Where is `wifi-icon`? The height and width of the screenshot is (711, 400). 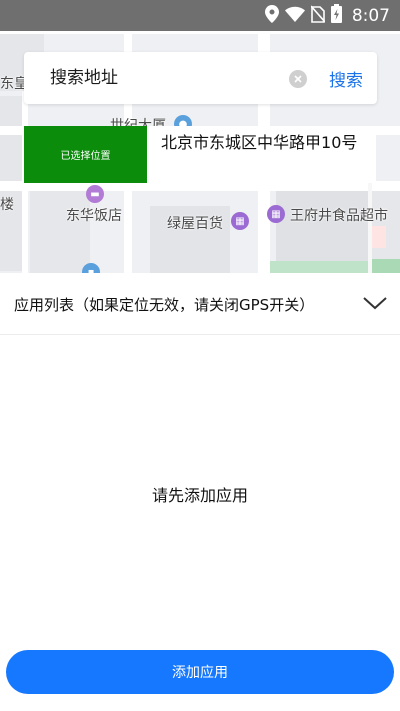
wifi-icon is located at coordinates (294, 16).